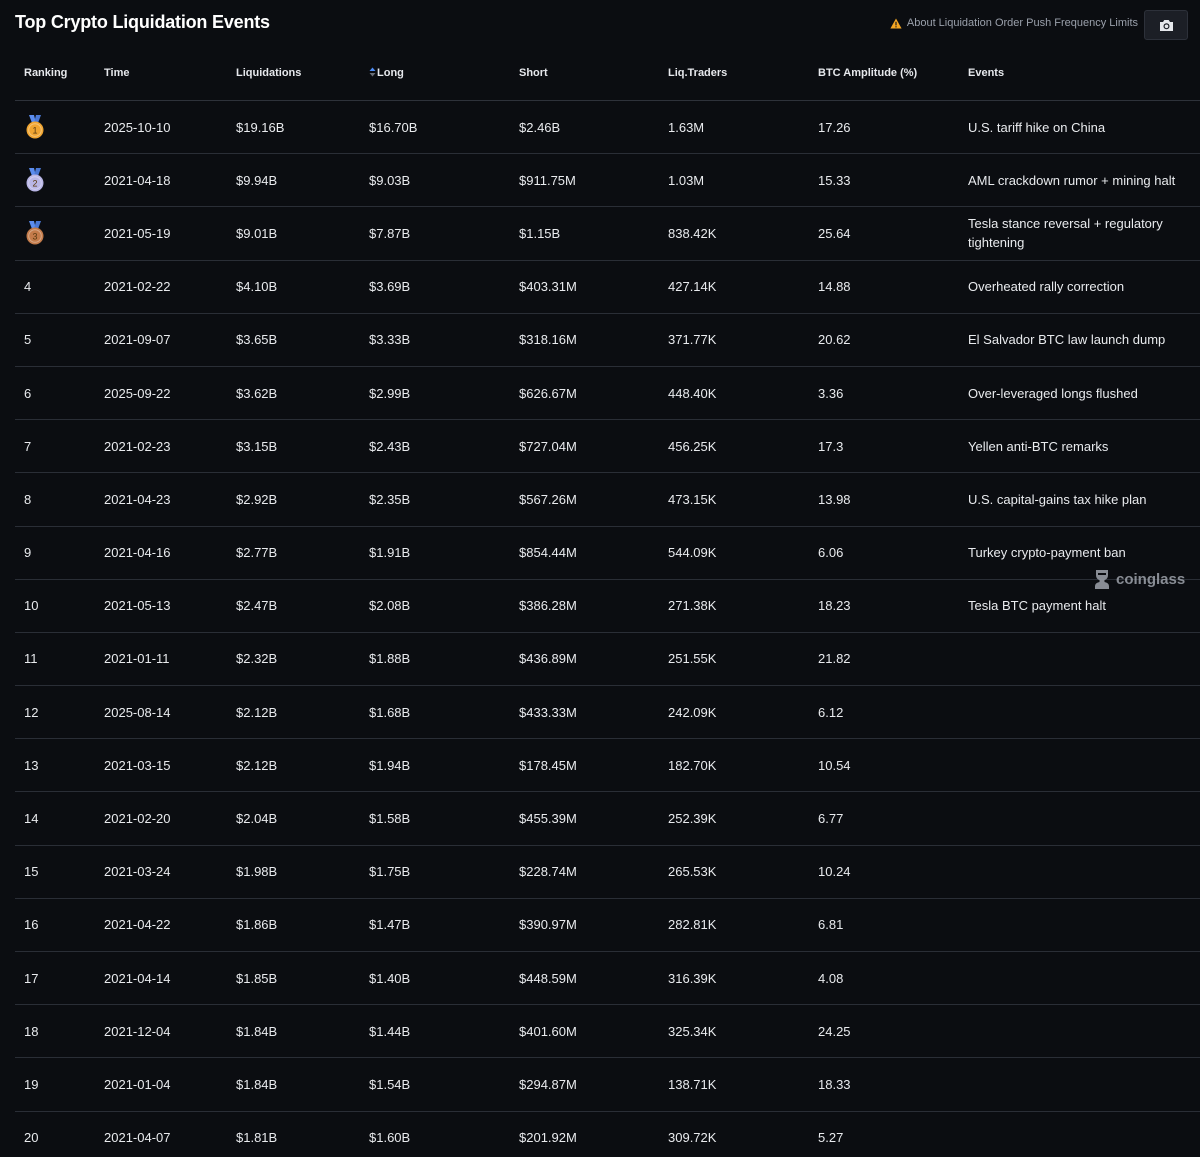 Image resolution: width=1200 pixels, height=1157 pixels. I want to click on cell-long: $1.68B, so click(390, 712).